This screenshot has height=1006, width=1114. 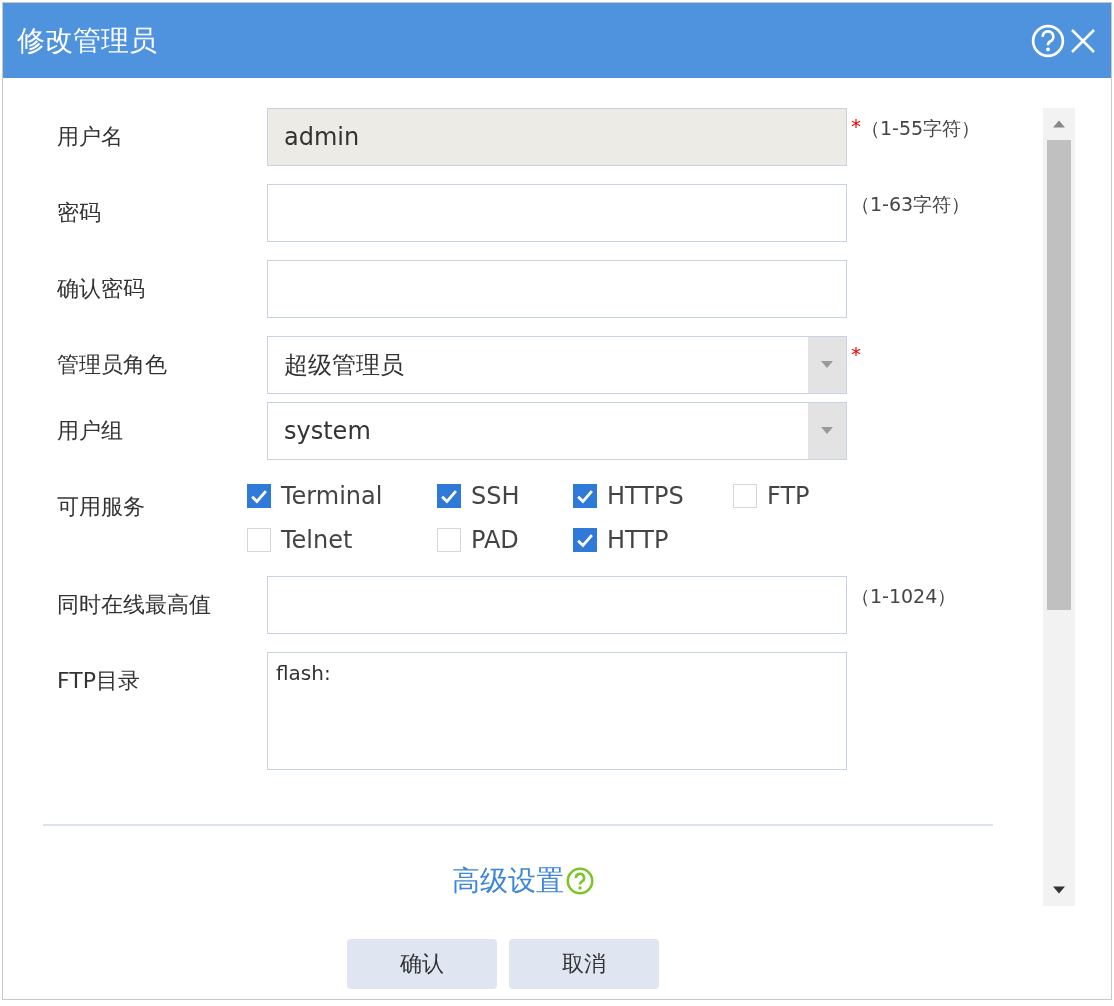 I want to click on field-label: 密码, so click(x=79, y=213).